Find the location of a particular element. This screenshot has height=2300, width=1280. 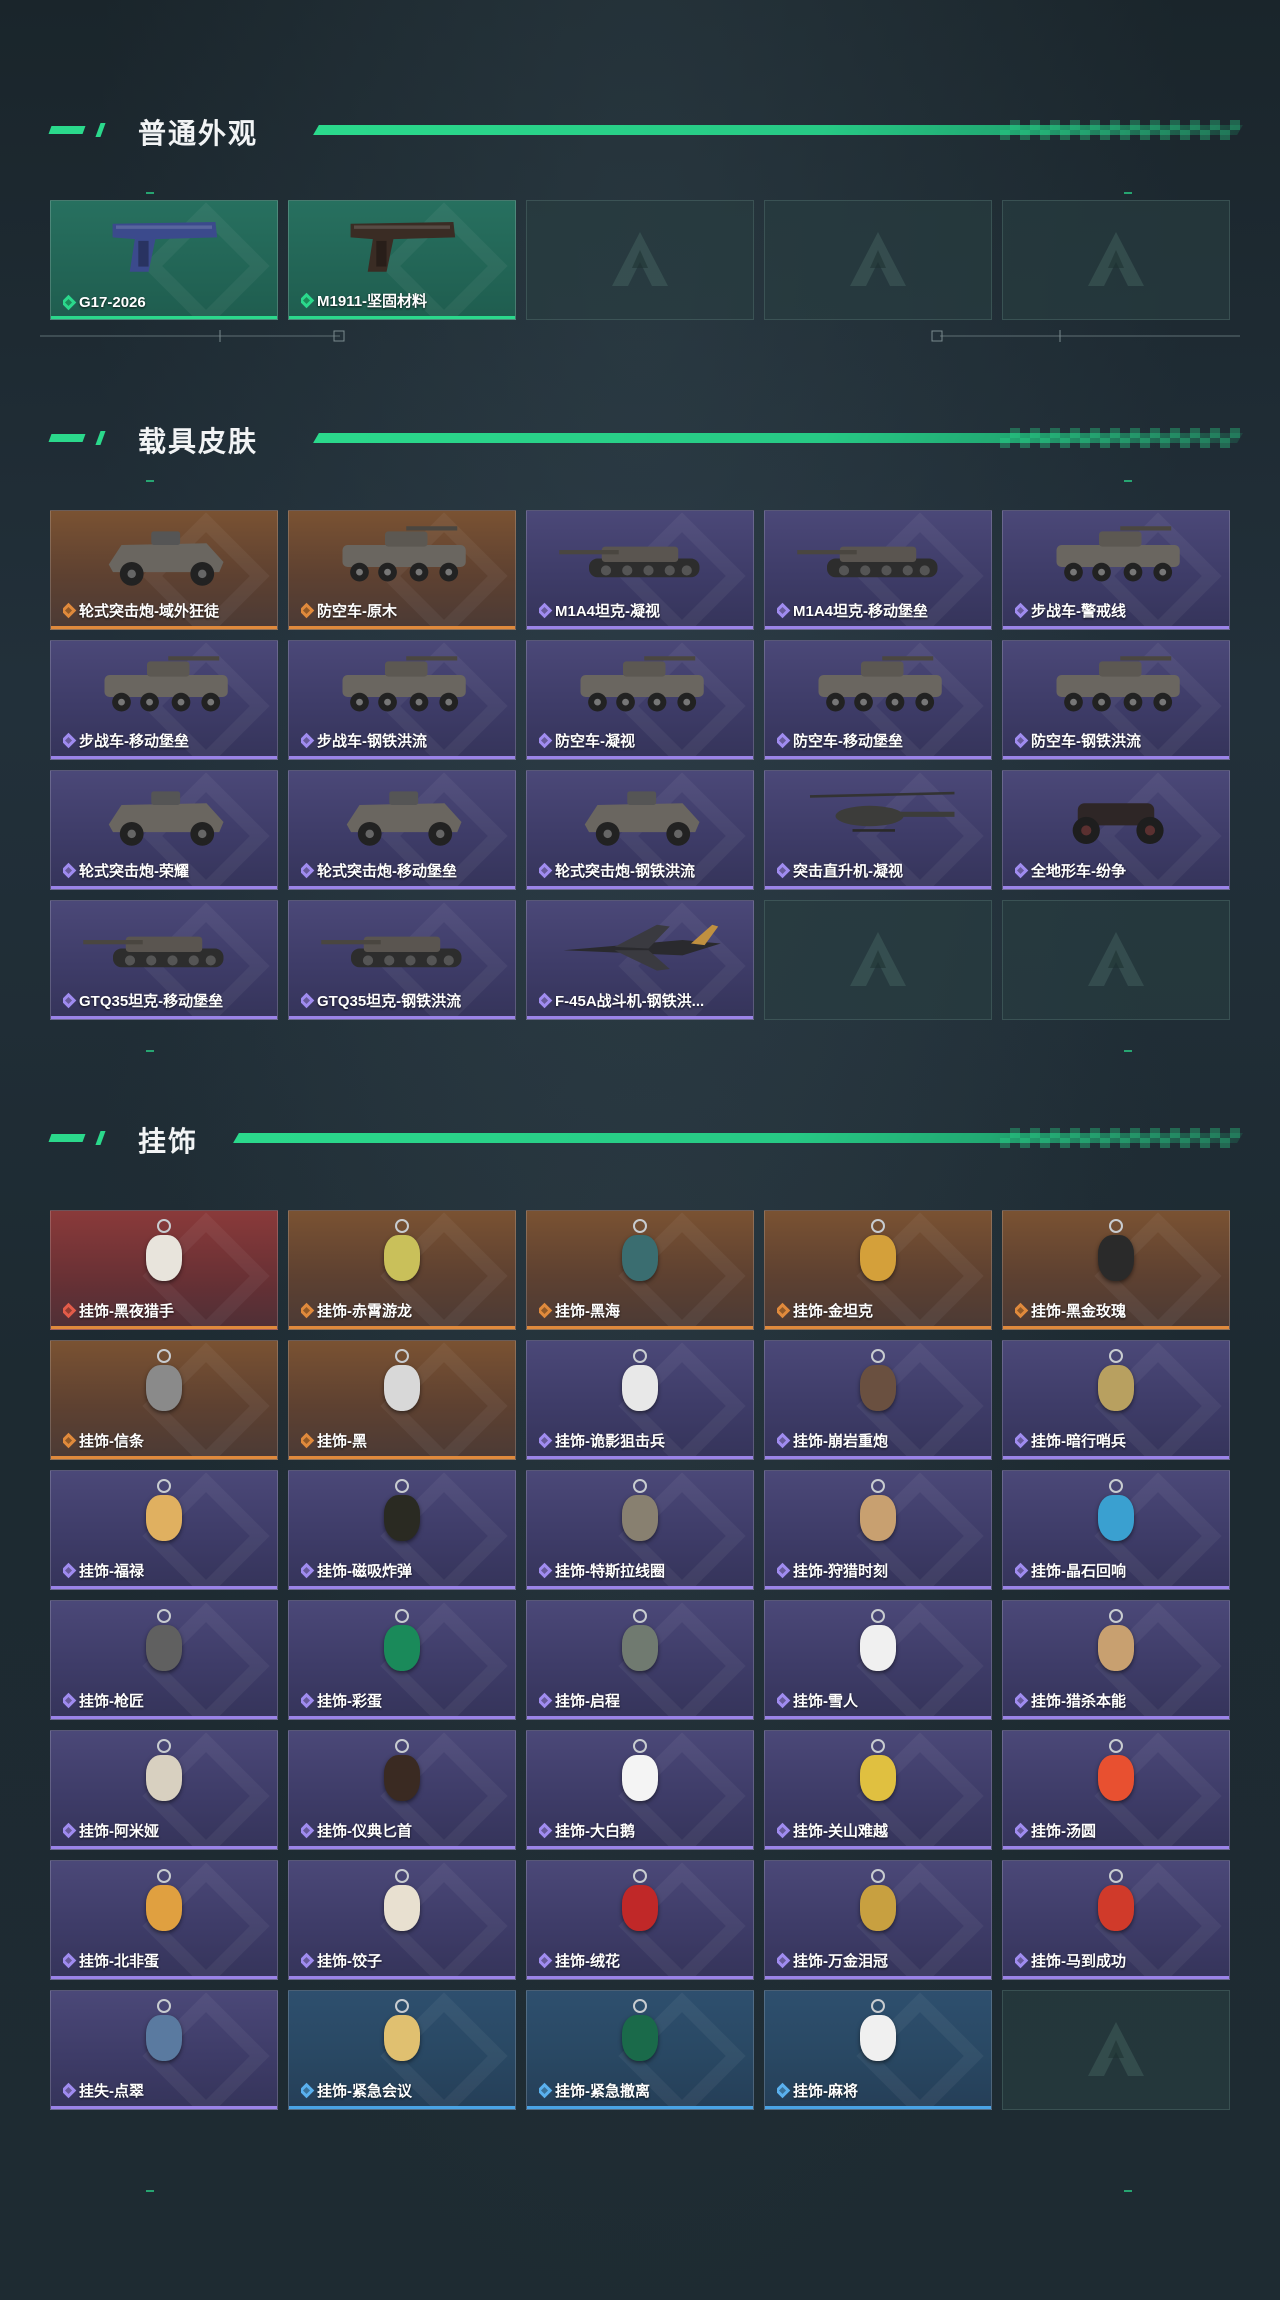

vehicle-card: 全地形车-纷争 is located at coordinates (1116, 830).